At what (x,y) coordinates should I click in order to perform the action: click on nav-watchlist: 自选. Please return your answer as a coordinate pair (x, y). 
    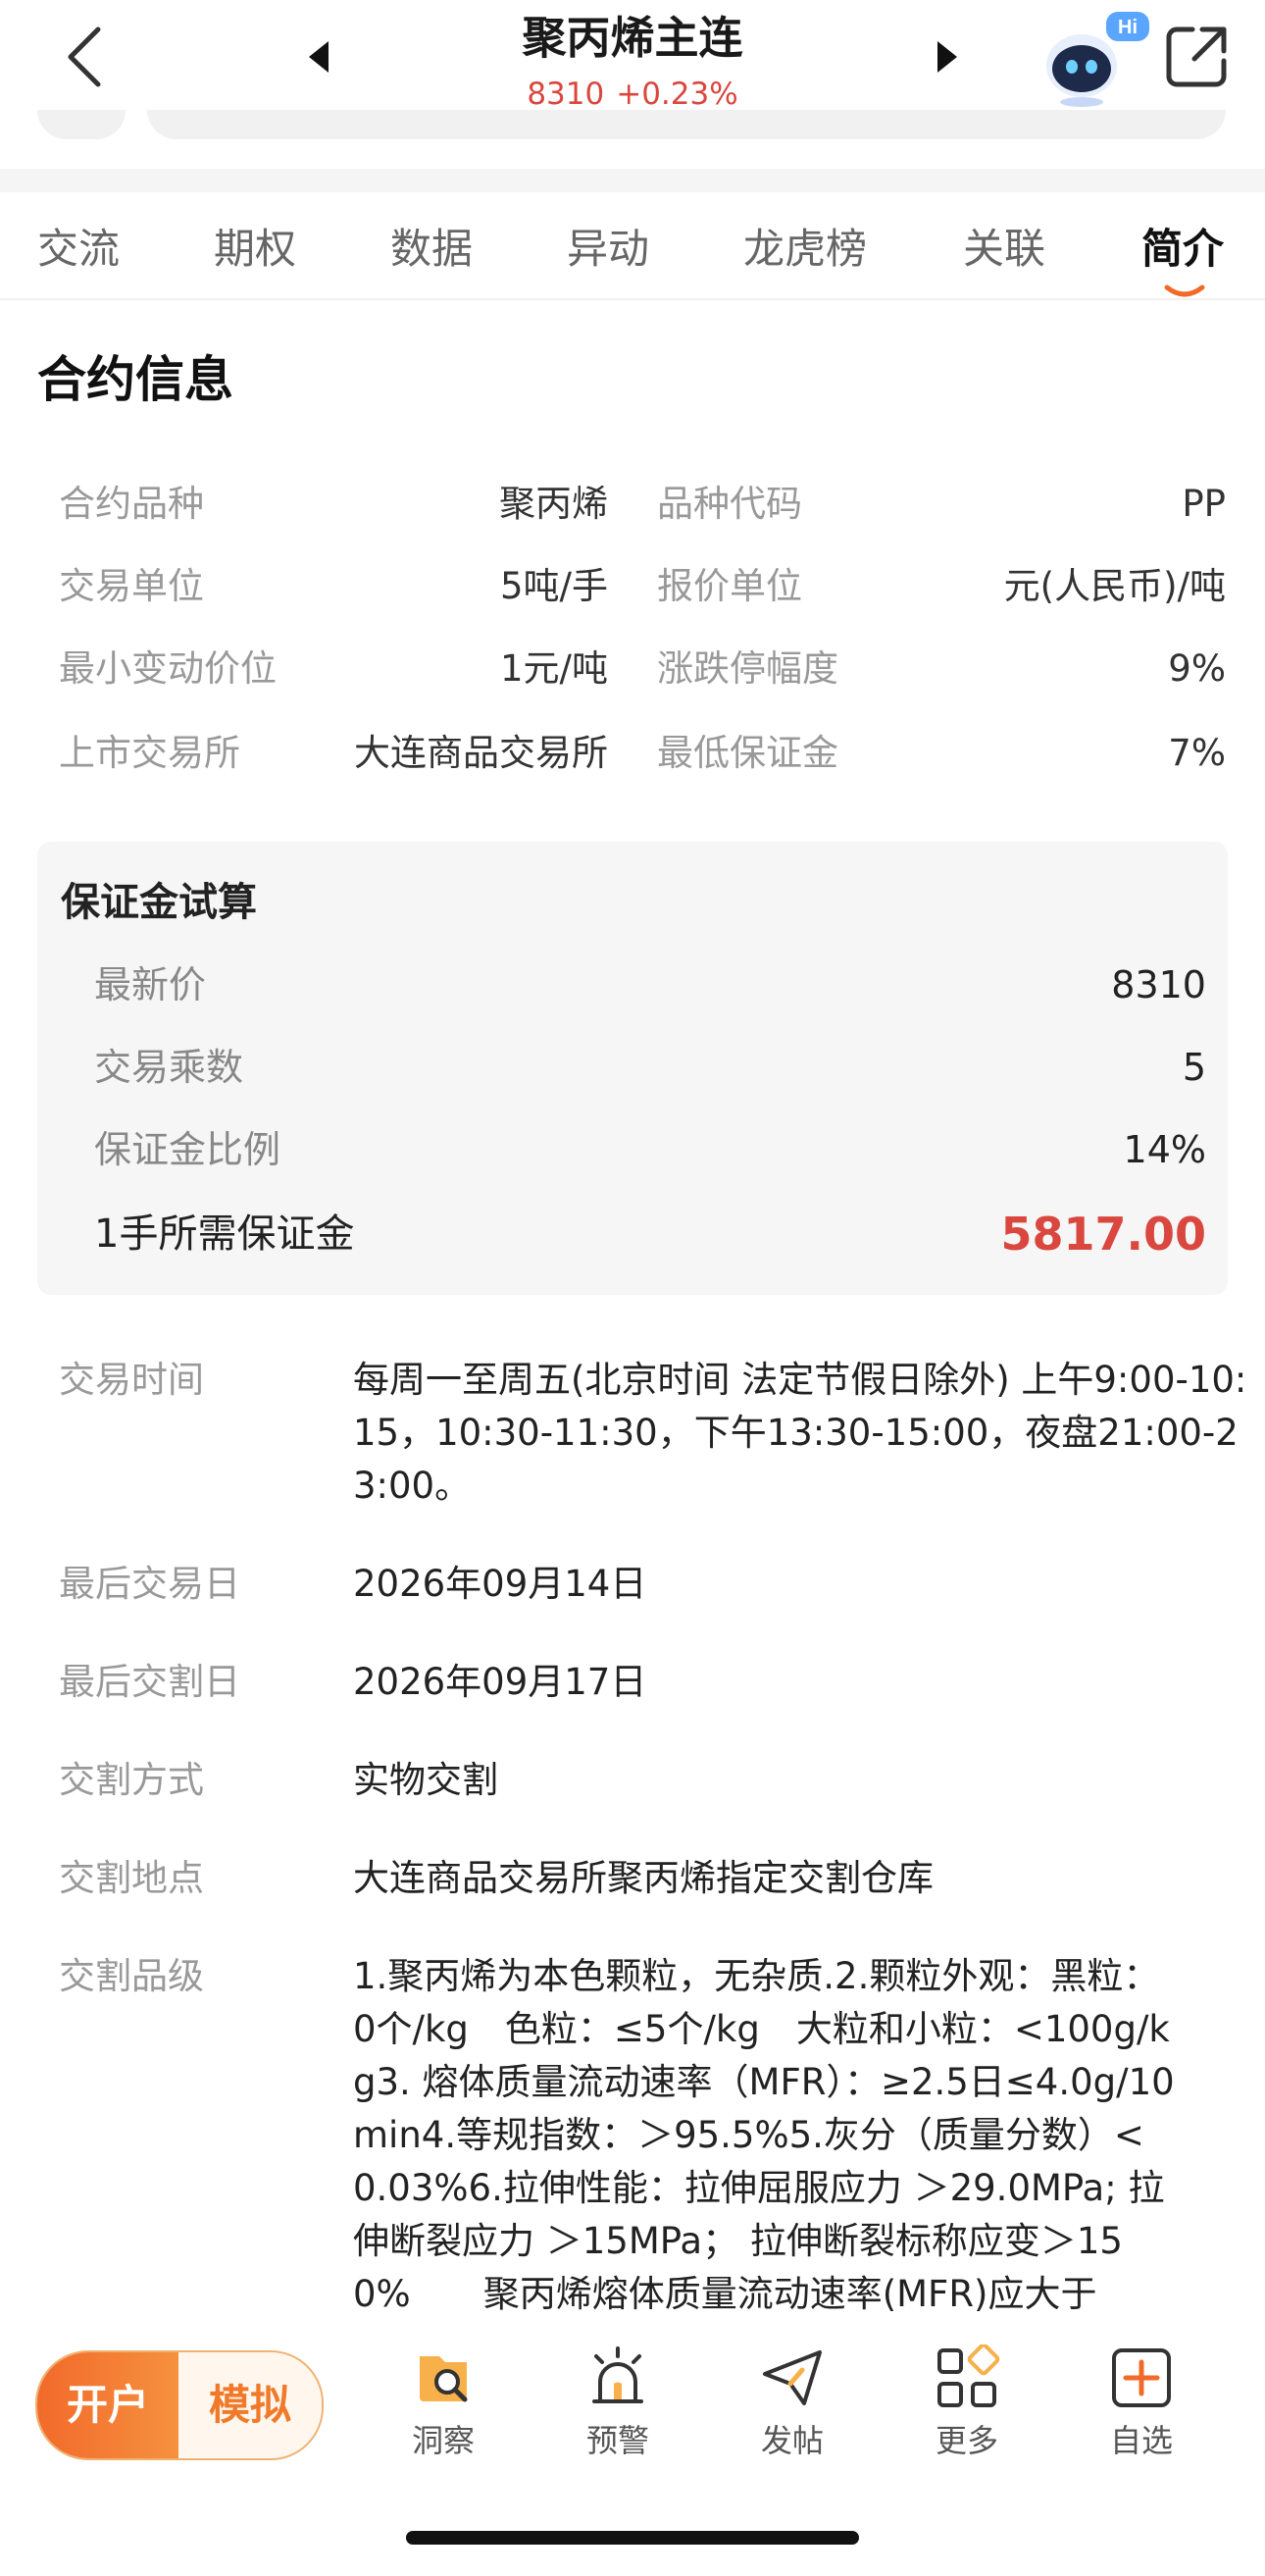
    Looking at the image, I should click on (1141, 2413).